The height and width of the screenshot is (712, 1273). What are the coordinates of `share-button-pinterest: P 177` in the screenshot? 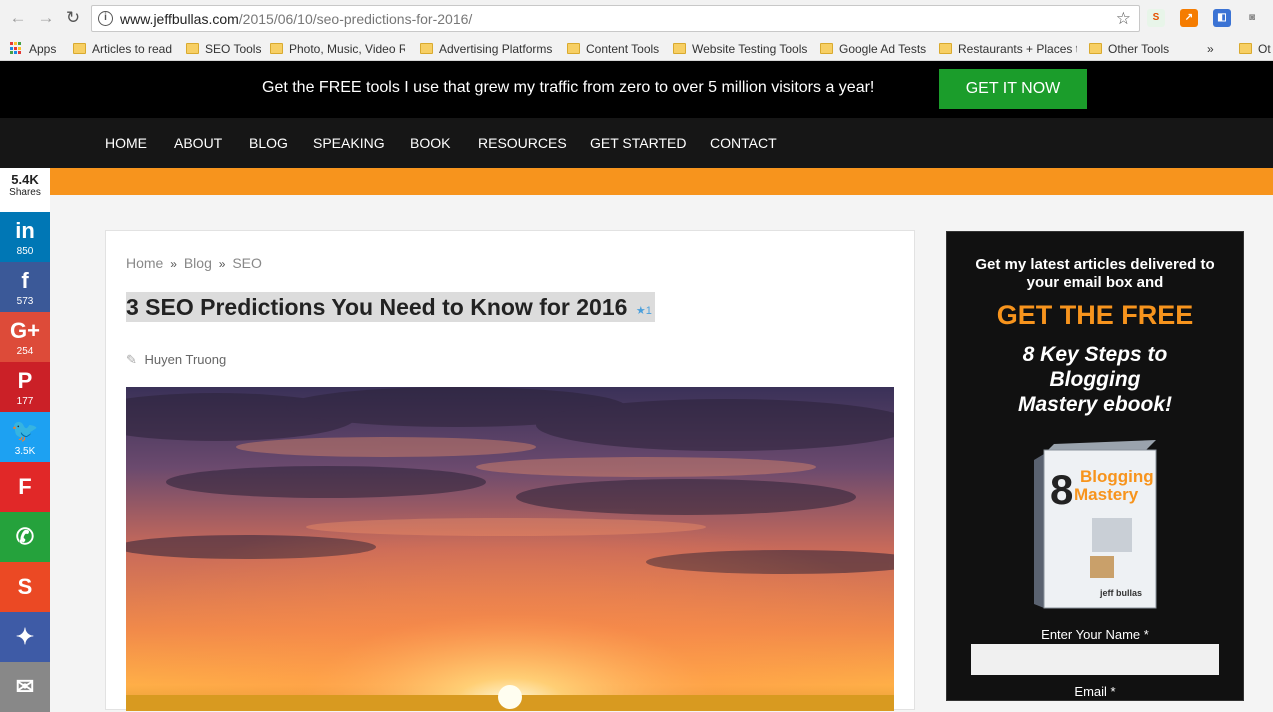 It's located at (25, 387).